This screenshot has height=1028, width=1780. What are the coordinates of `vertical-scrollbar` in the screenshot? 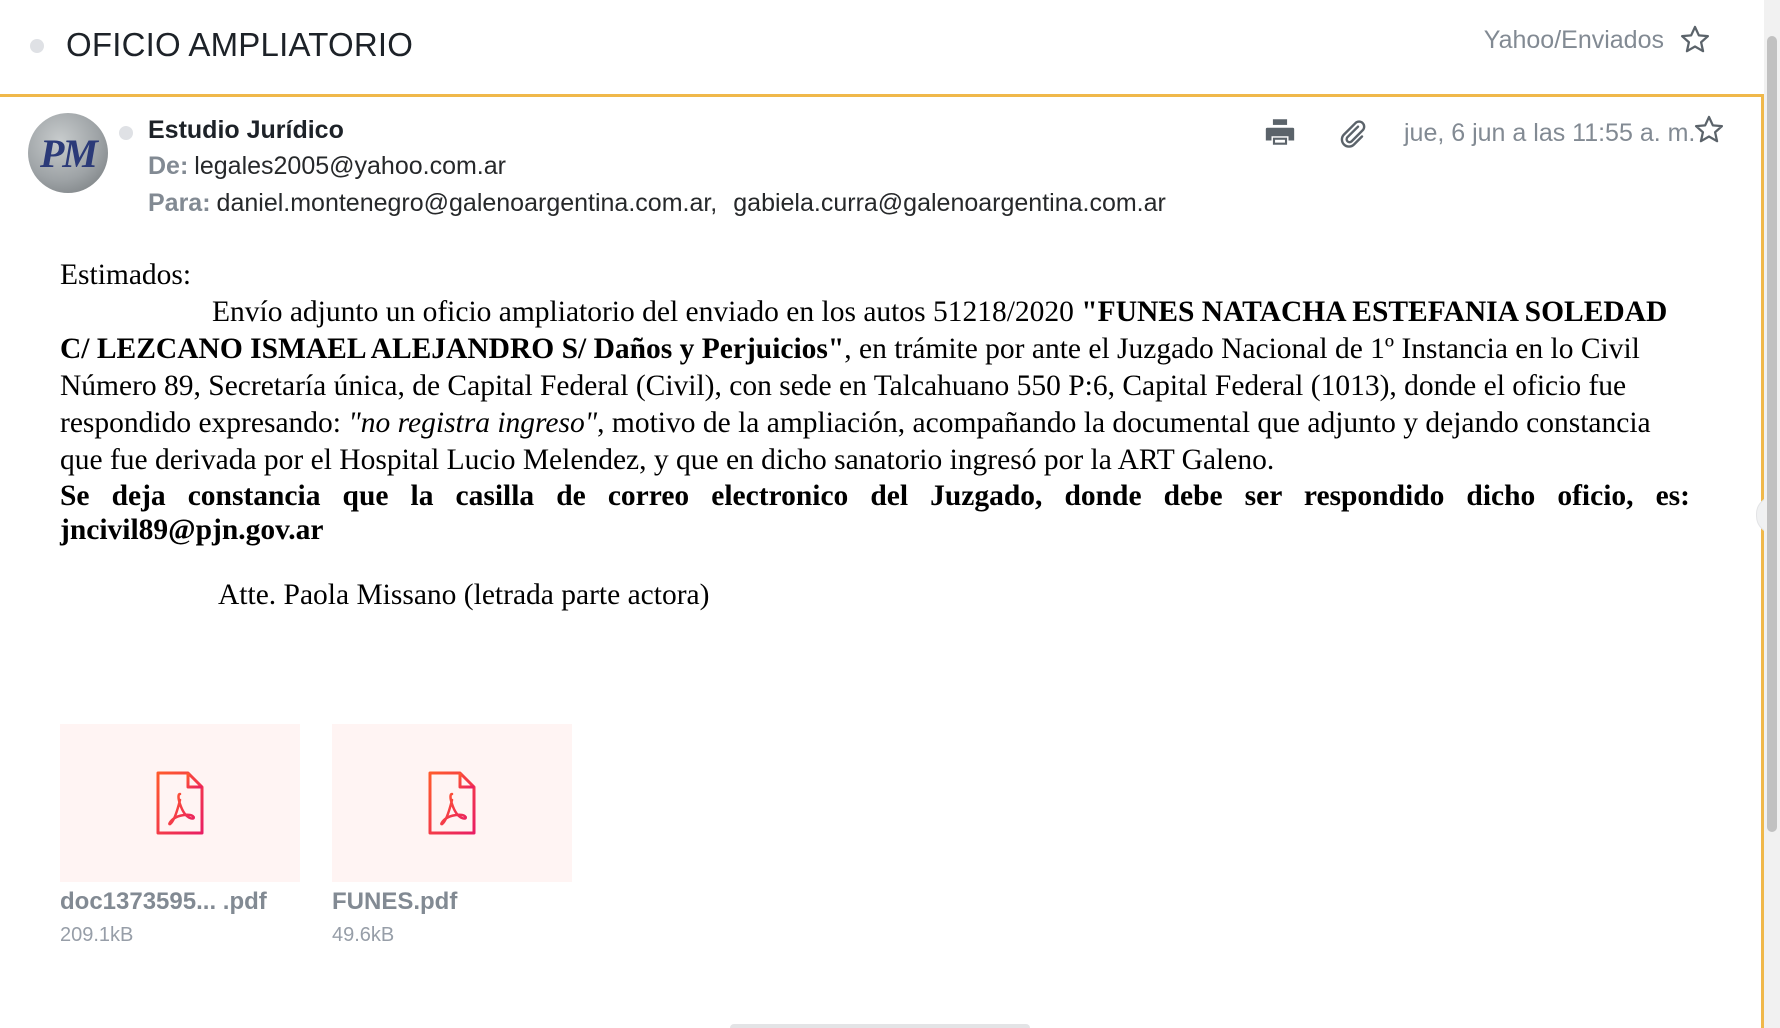 It's located at (1772, 514).